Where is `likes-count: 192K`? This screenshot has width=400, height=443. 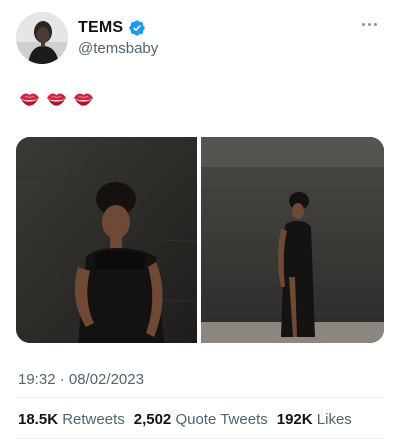 likes-count: 192K is located at coordinates (294, 419).